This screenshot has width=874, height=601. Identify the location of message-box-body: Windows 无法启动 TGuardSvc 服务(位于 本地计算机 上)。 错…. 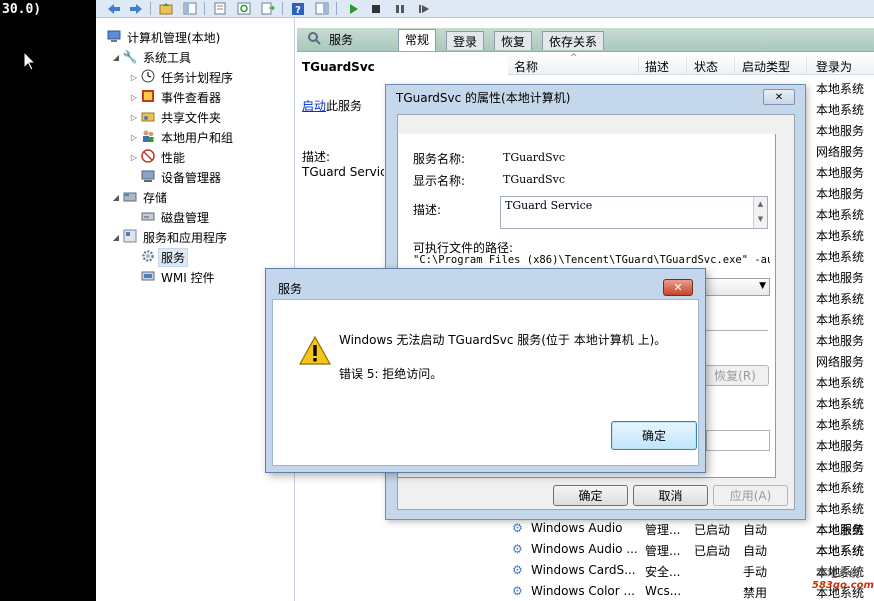
(485, 382).